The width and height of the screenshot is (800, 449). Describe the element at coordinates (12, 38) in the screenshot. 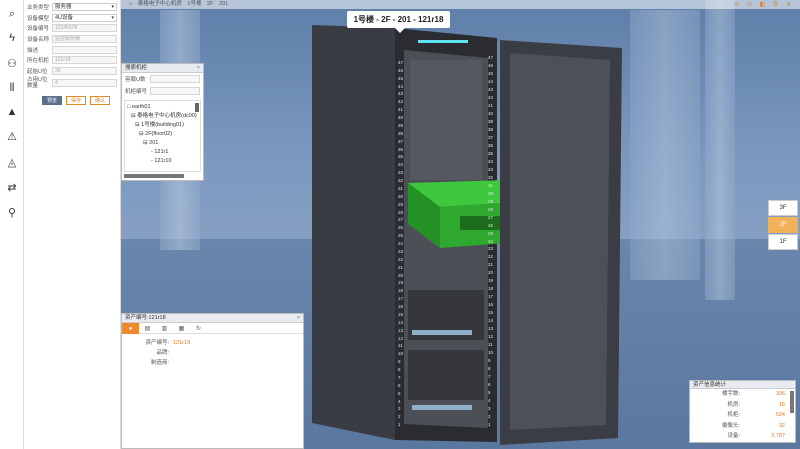

I see `fire-icon: ϟ` at that location.